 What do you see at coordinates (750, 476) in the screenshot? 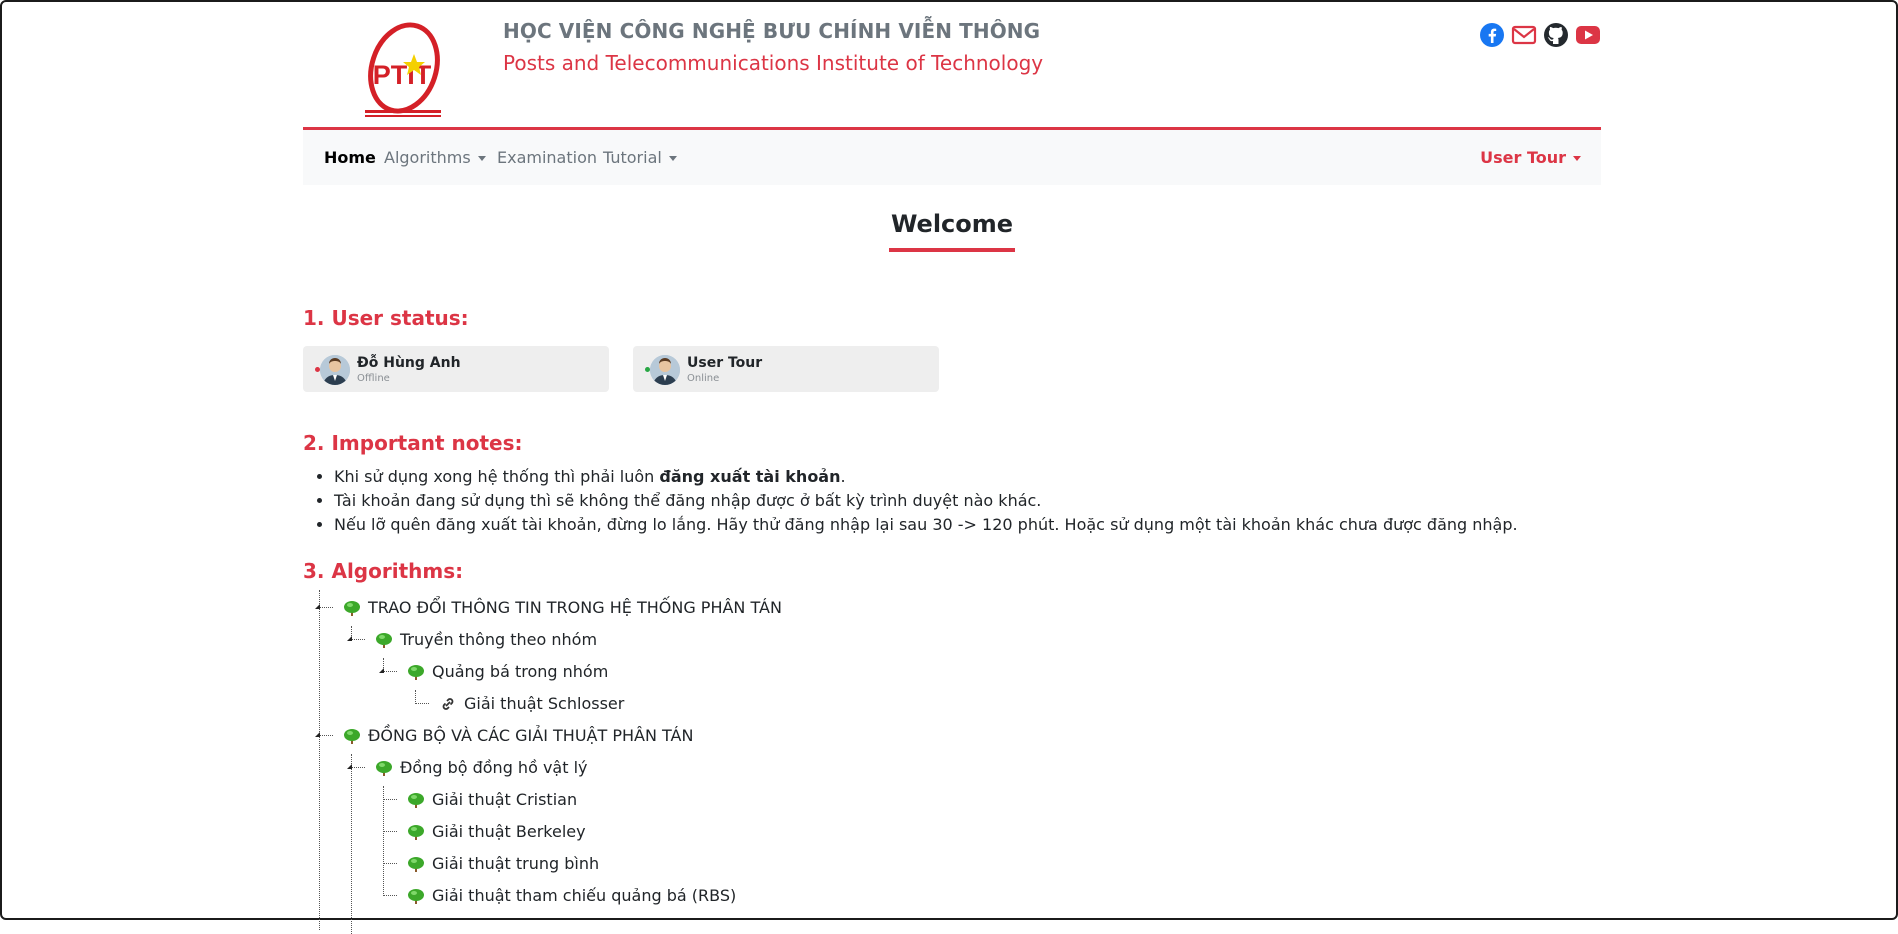
I see `note-bold: đăng xuất tài khoản` at bounding box center [750, 476].